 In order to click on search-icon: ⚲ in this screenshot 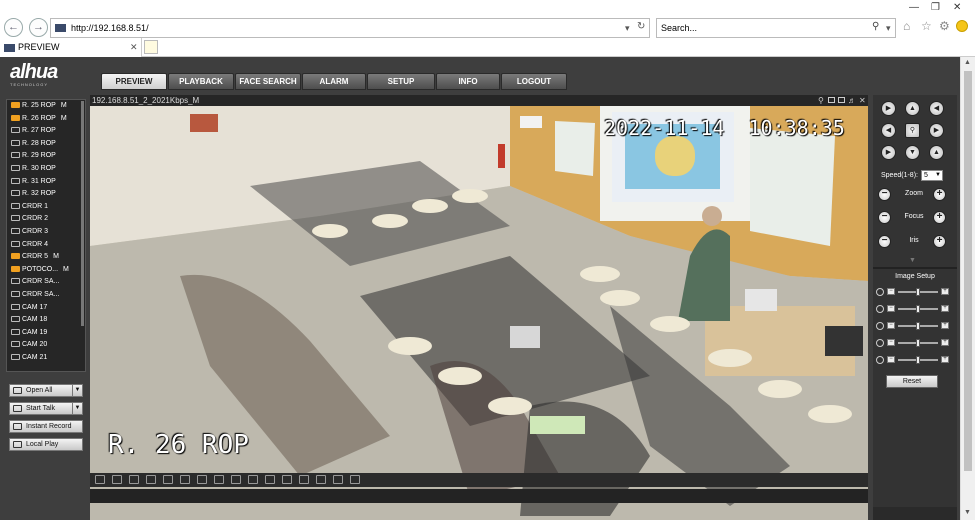, I will do `click(875, 27)`.